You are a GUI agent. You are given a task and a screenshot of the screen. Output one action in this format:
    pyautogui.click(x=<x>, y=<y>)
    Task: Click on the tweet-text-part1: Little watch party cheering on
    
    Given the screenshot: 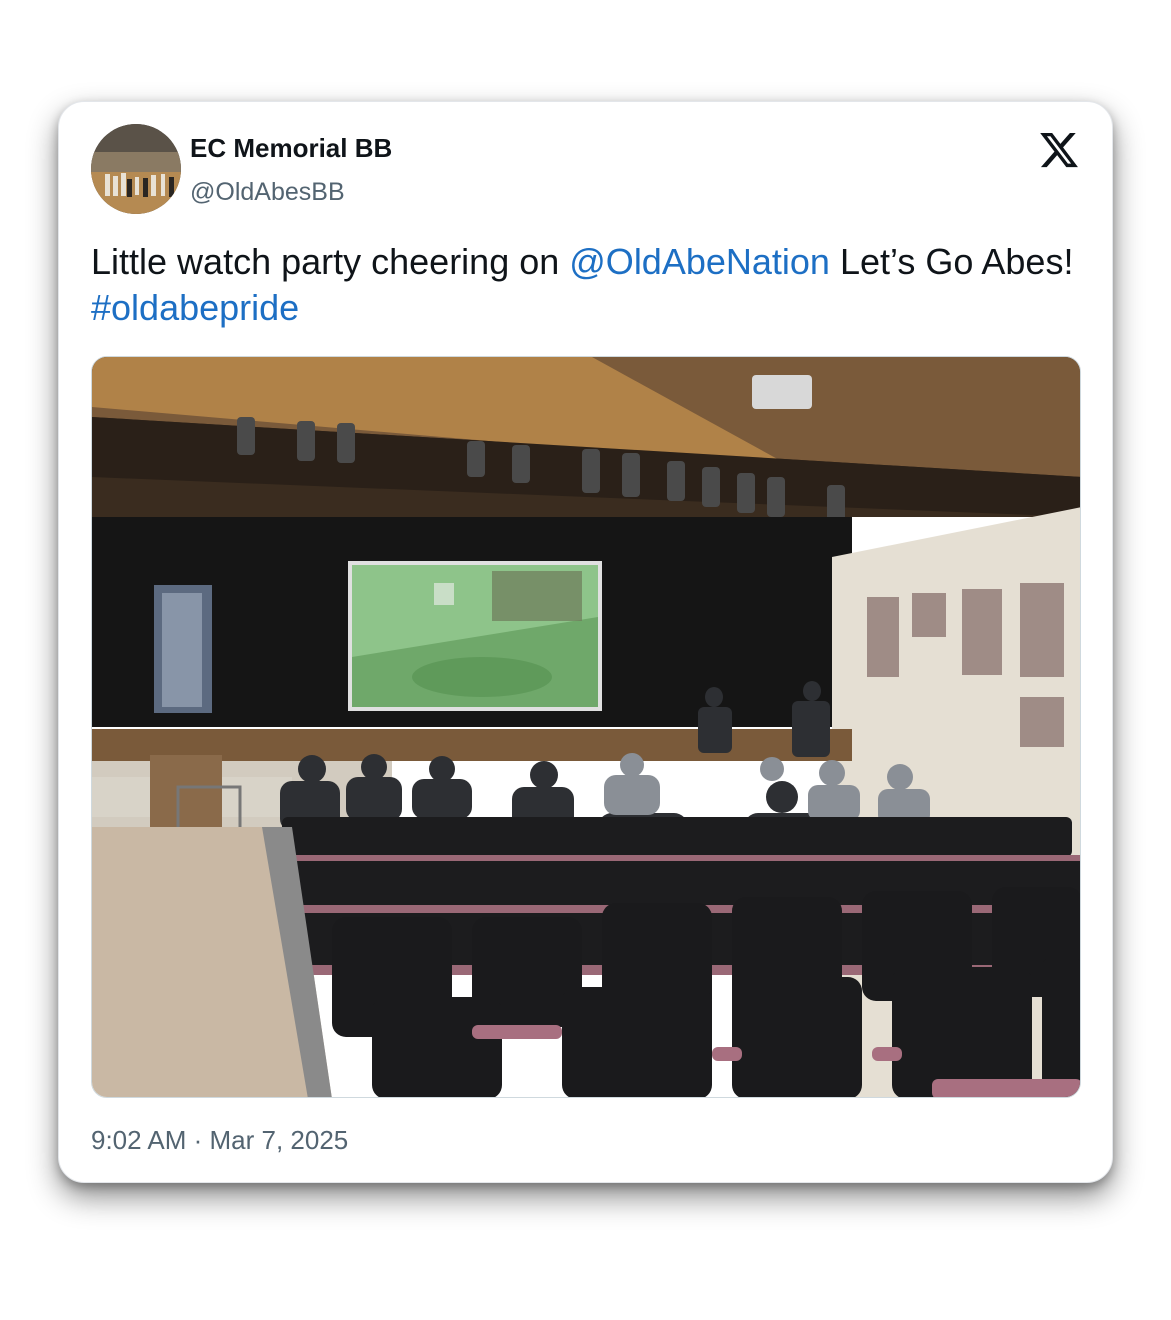 What is the action you would take?
    pyautogui.click(x=330, y=261)
    